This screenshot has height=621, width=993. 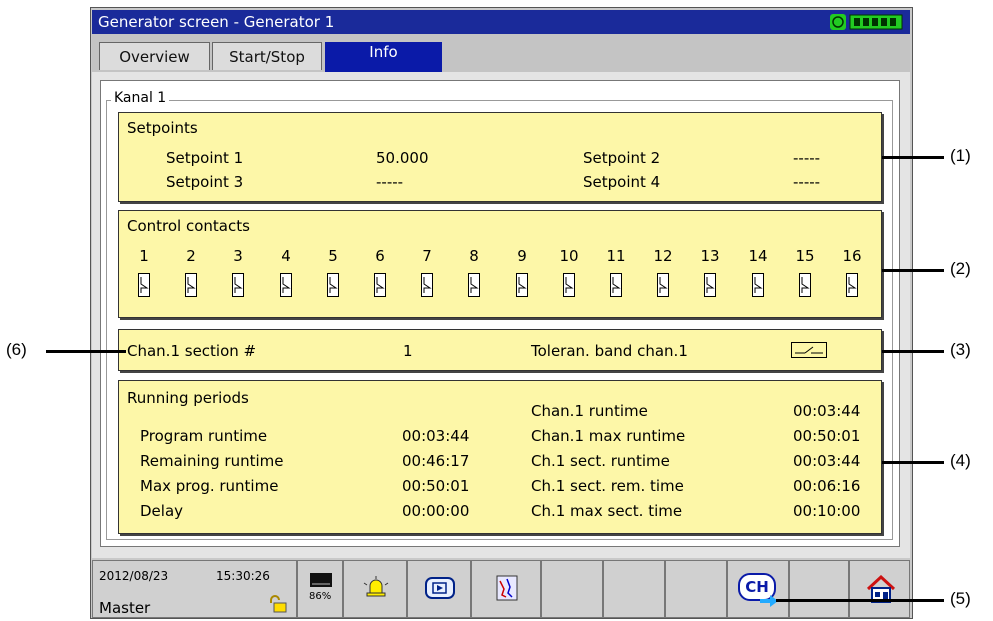 What do you see at coordinates (205, 158) in the screenshot?
I see `setpoint-1-label: Setpoint 1` at bounding box center [205, 158].